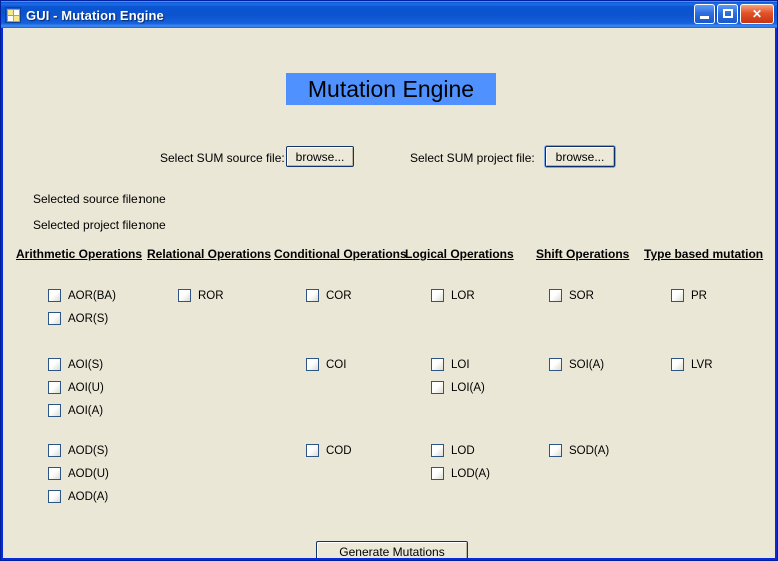  I want to click on checkbox-lvr: LVR, so click(692, 364).